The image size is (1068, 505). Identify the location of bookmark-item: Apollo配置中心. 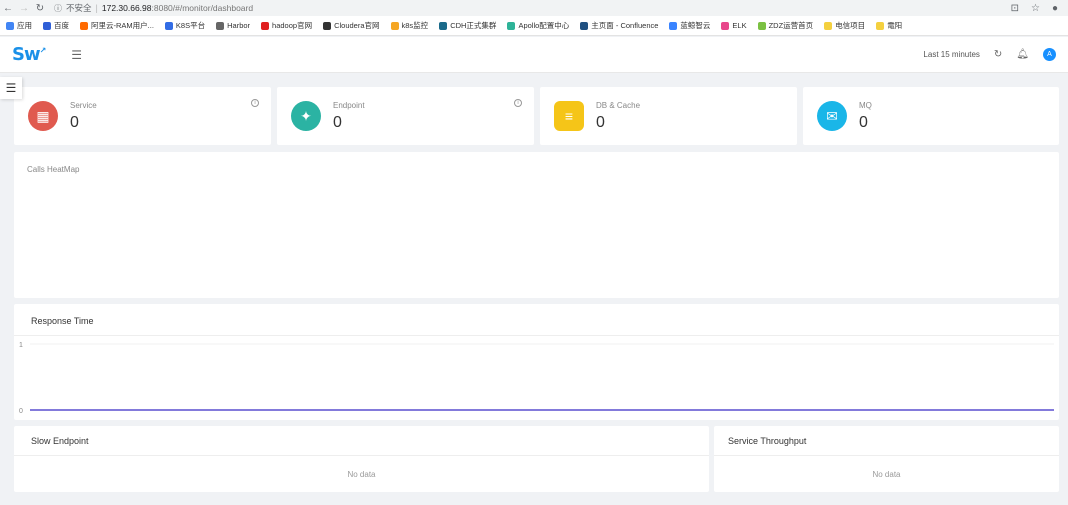
(538, 25).